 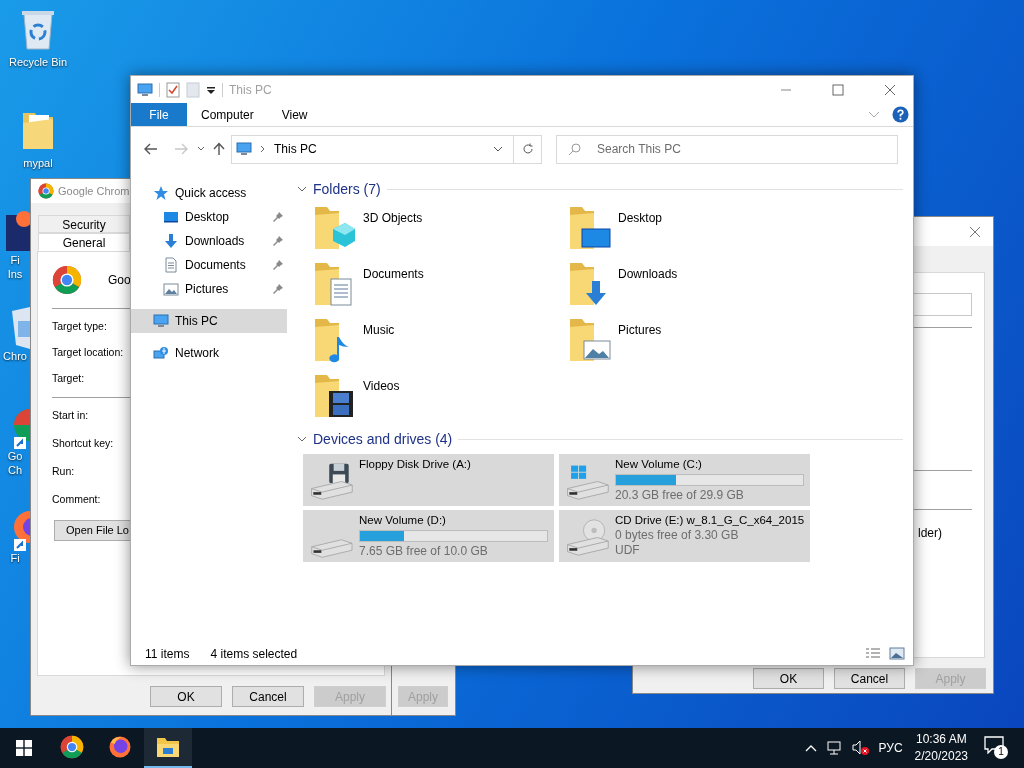 What do you see at coordinates (63, 471) in the screenshot?
I see `field-label: Run:` at bounding box center [63, 471].